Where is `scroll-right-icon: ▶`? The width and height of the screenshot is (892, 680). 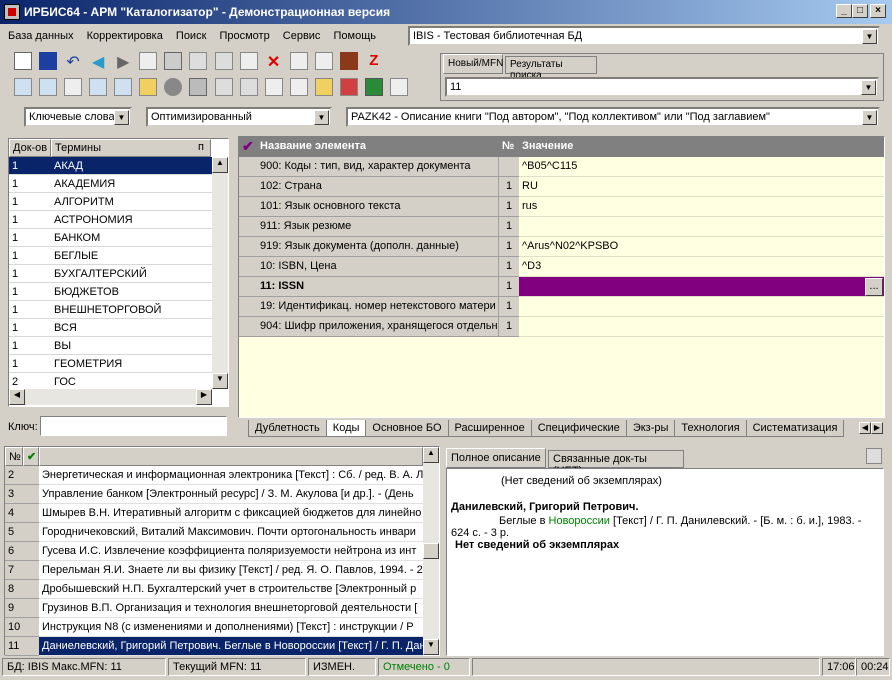 scroll-right-icon: ▶ is located at coordinates (204, 397).